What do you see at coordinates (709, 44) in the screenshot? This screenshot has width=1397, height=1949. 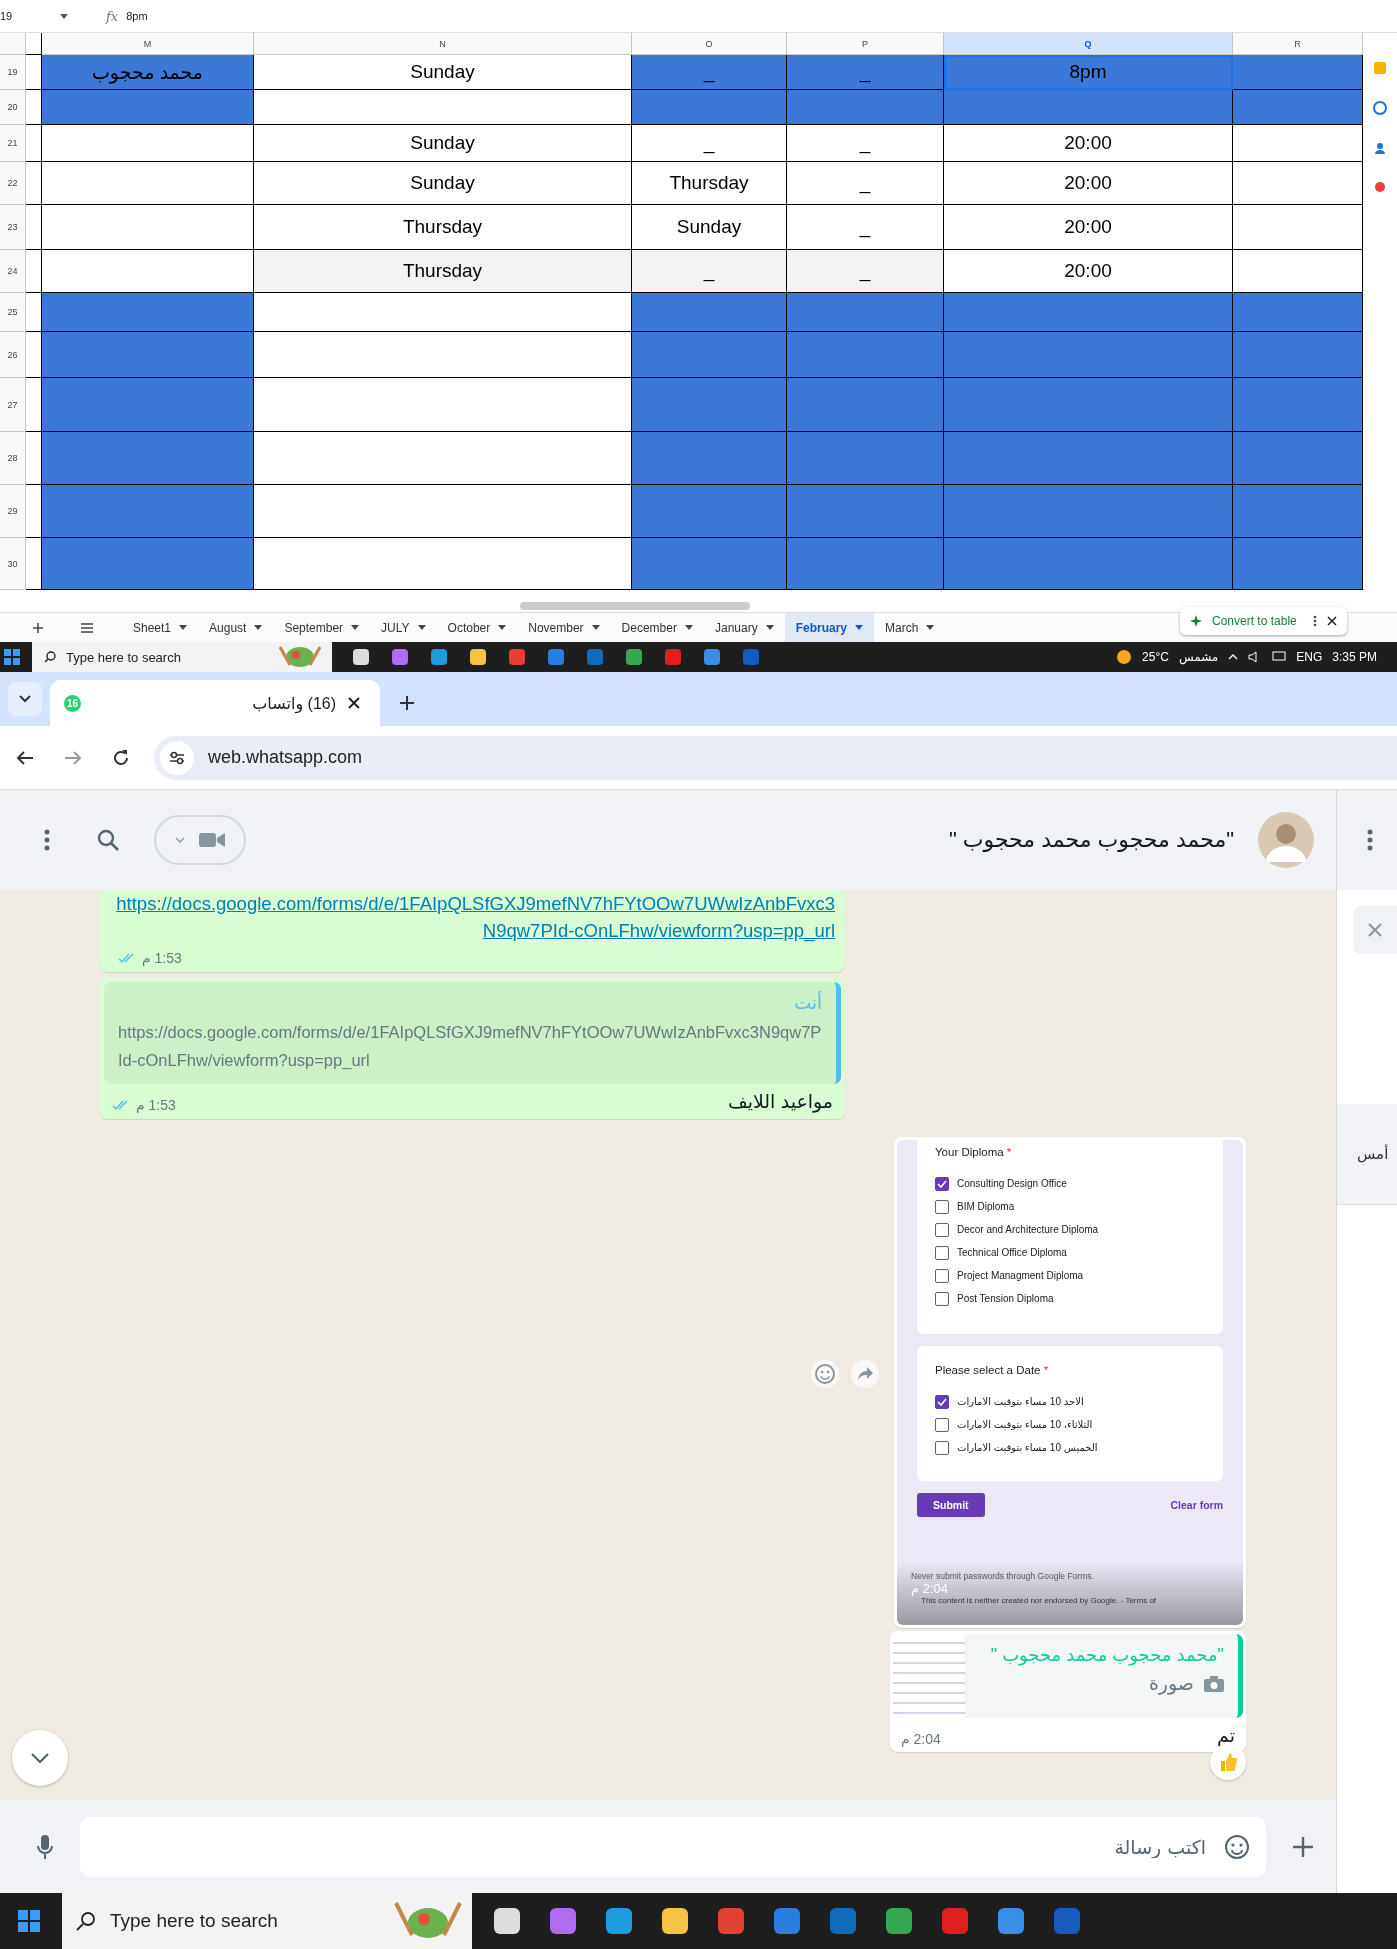 I see `column-header: O` at bounding box center [709, 44].